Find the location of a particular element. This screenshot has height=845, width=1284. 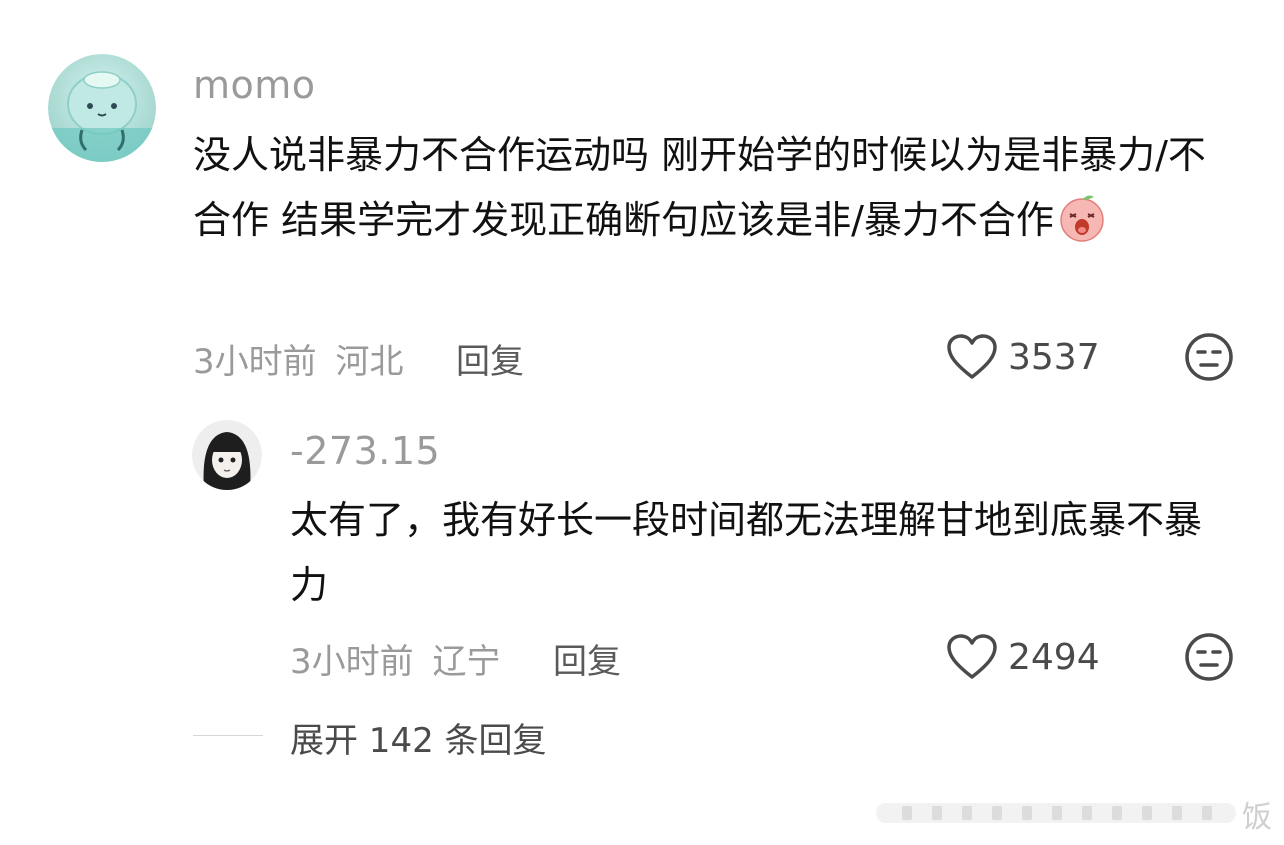

jellyfish-avatar-icon is located at coordinates (102, 108).